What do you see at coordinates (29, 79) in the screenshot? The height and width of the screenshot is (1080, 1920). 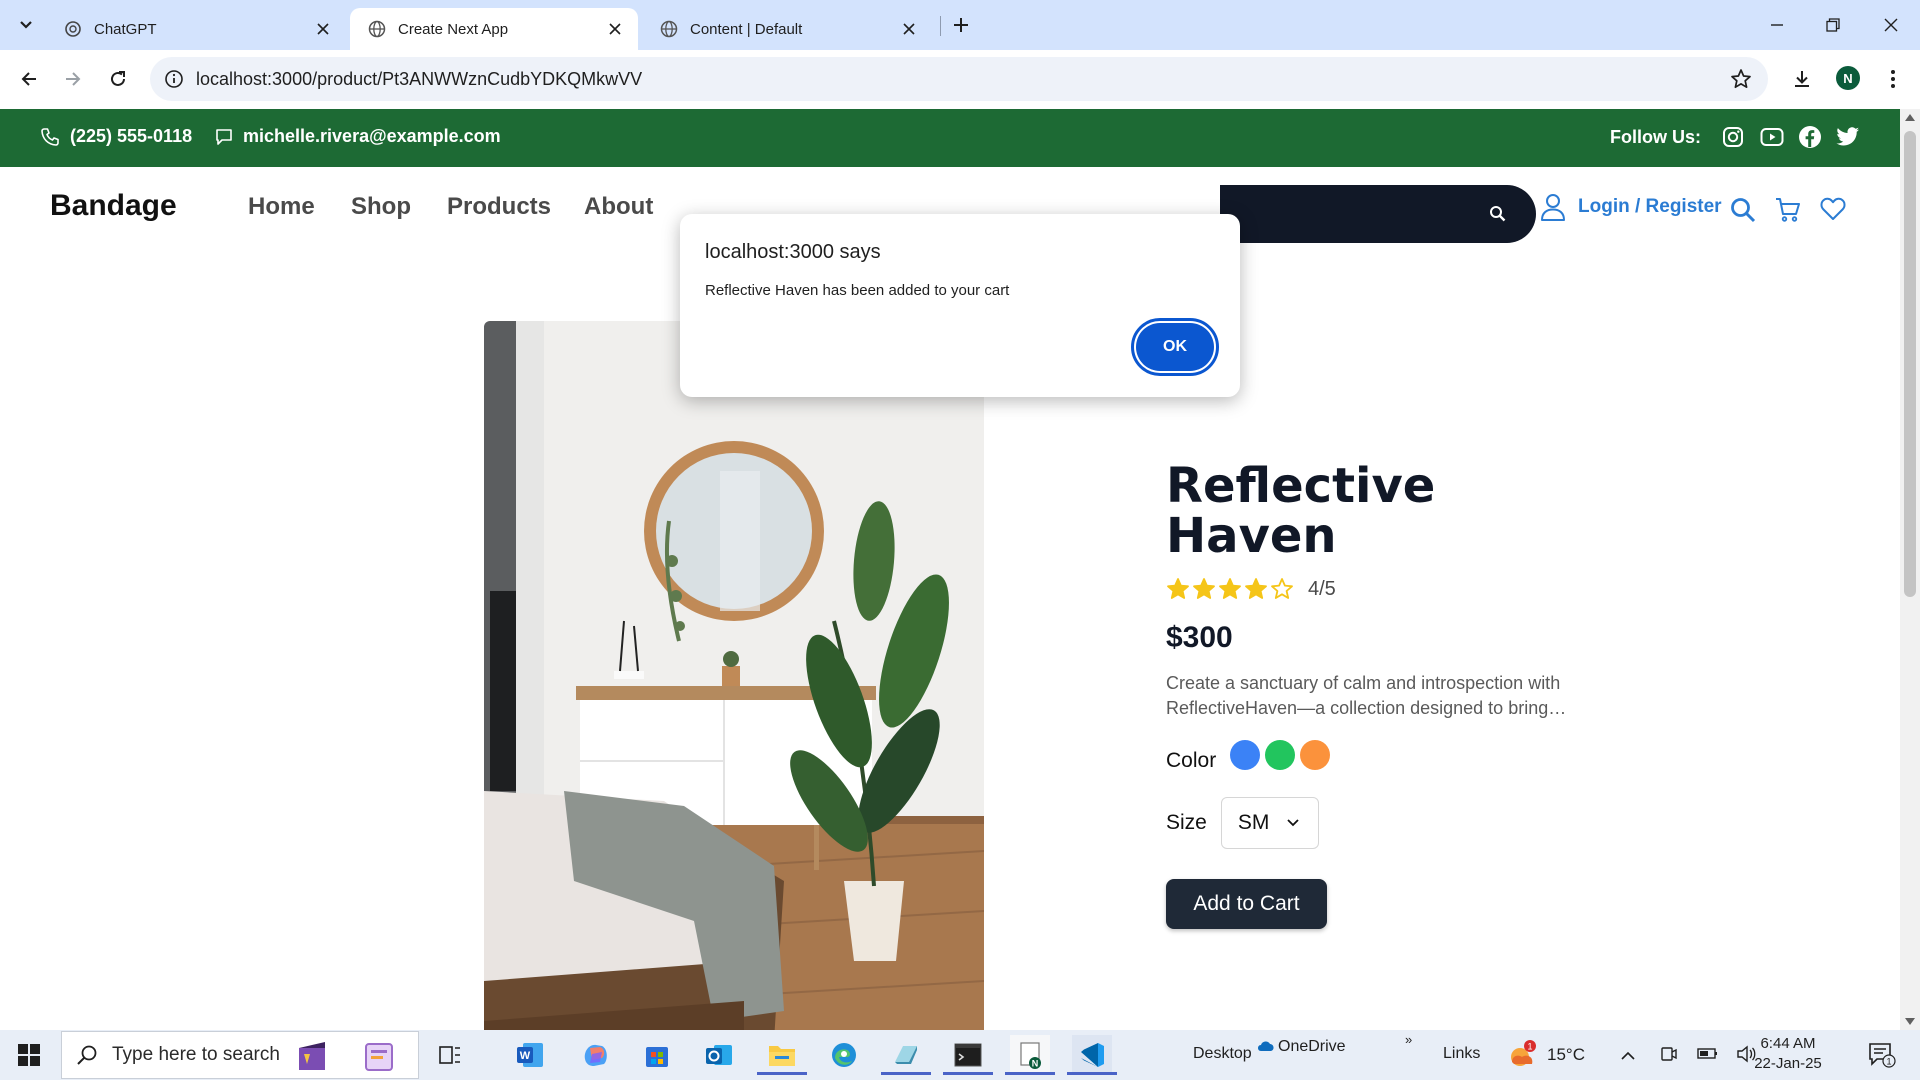 I see `back-icon` at bounding box center [29, 79].